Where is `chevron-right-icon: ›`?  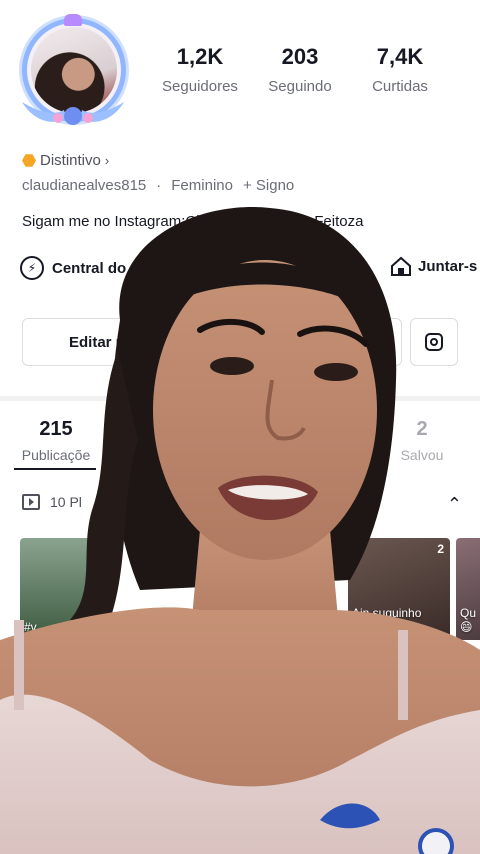 chevron-right-icon: › is located at coordinates (107, 160).